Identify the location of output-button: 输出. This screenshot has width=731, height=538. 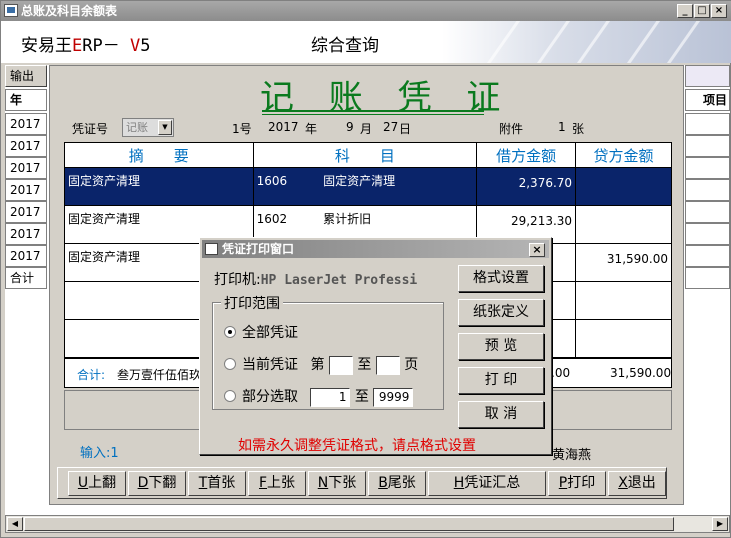
(26, 76).